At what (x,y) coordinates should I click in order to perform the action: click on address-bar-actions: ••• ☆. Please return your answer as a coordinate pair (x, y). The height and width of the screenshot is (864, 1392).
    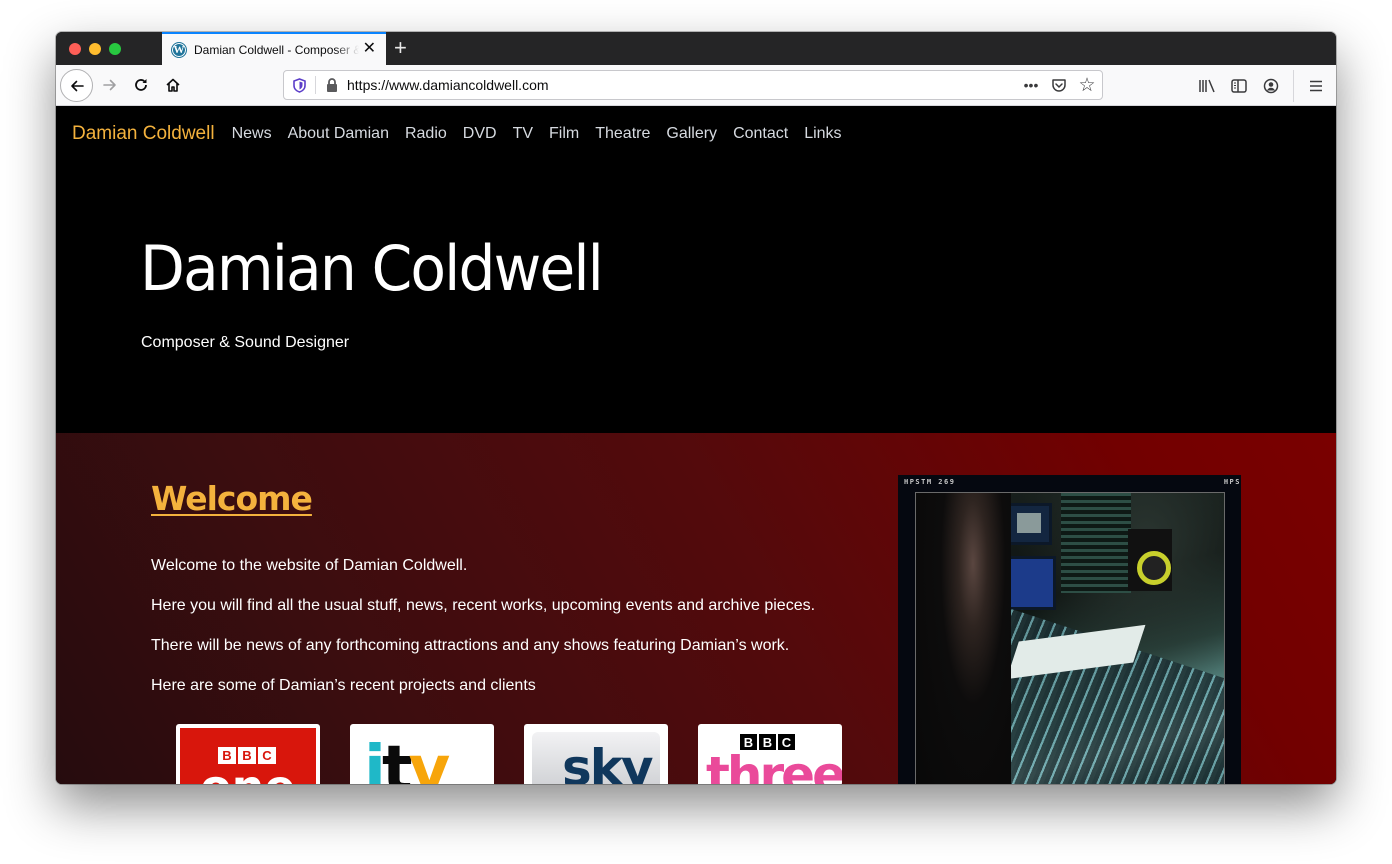
    Looking at the image, I should click on (1059, 85).